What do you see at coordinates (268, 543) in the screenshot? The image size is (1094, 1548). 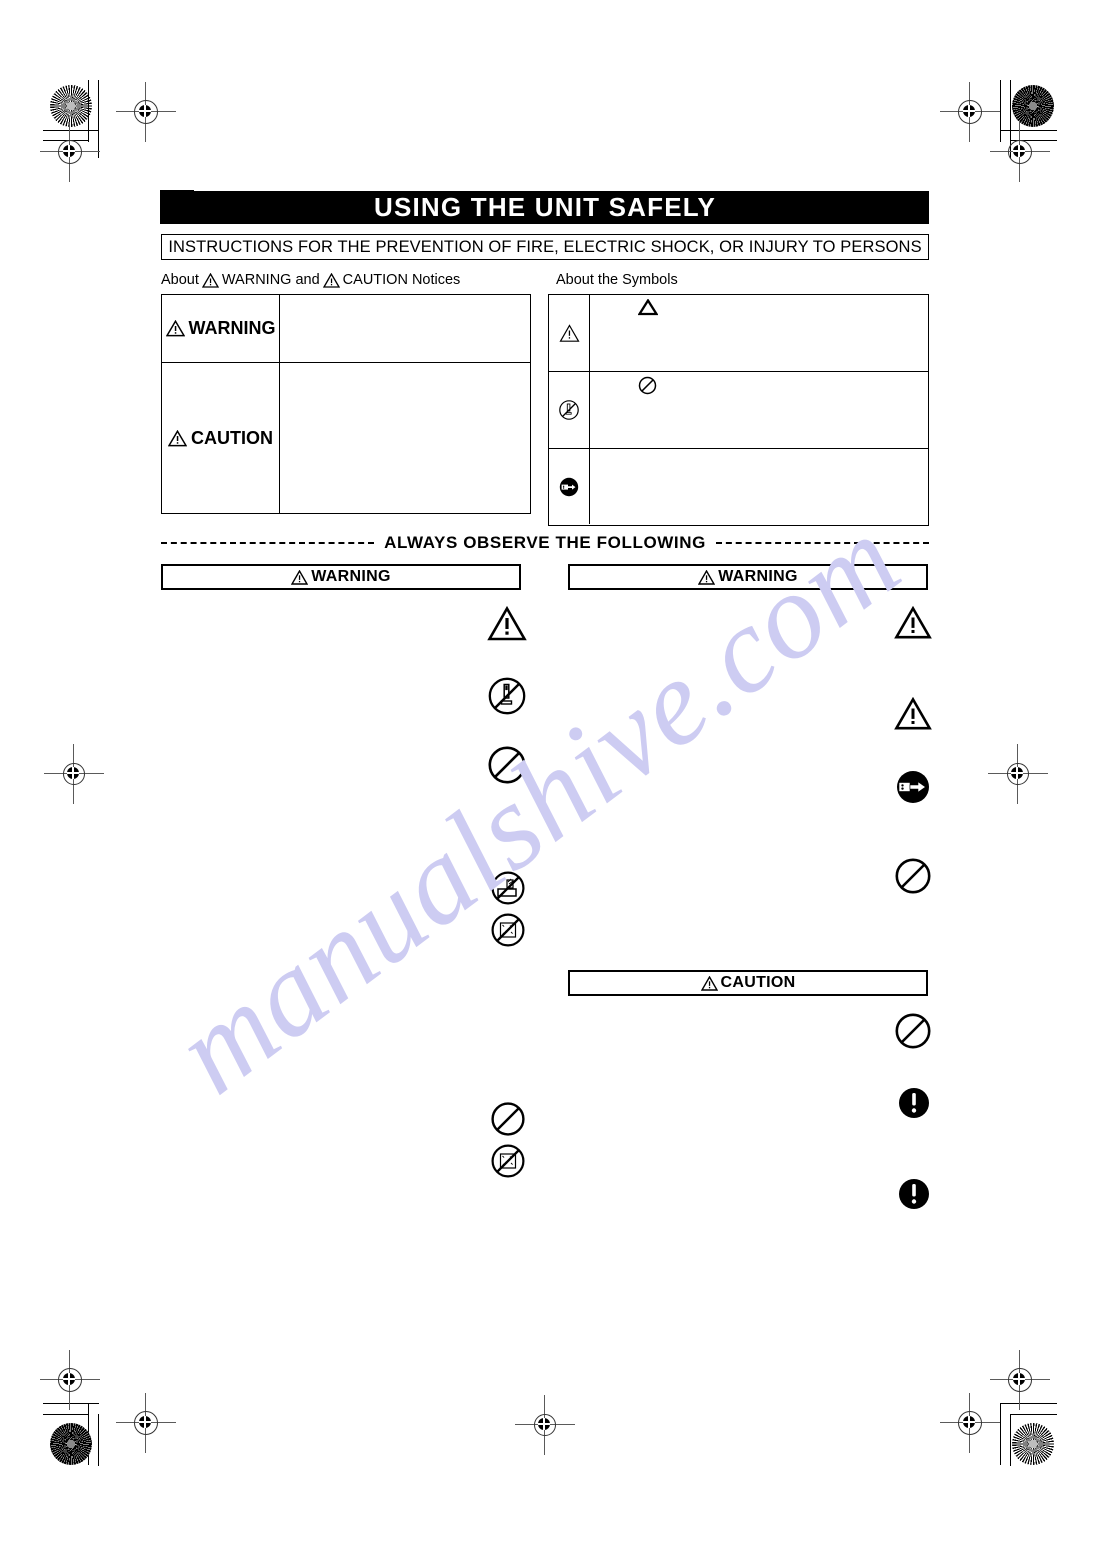 I see `dashed-rule-left` at bounding box center [268, 543].